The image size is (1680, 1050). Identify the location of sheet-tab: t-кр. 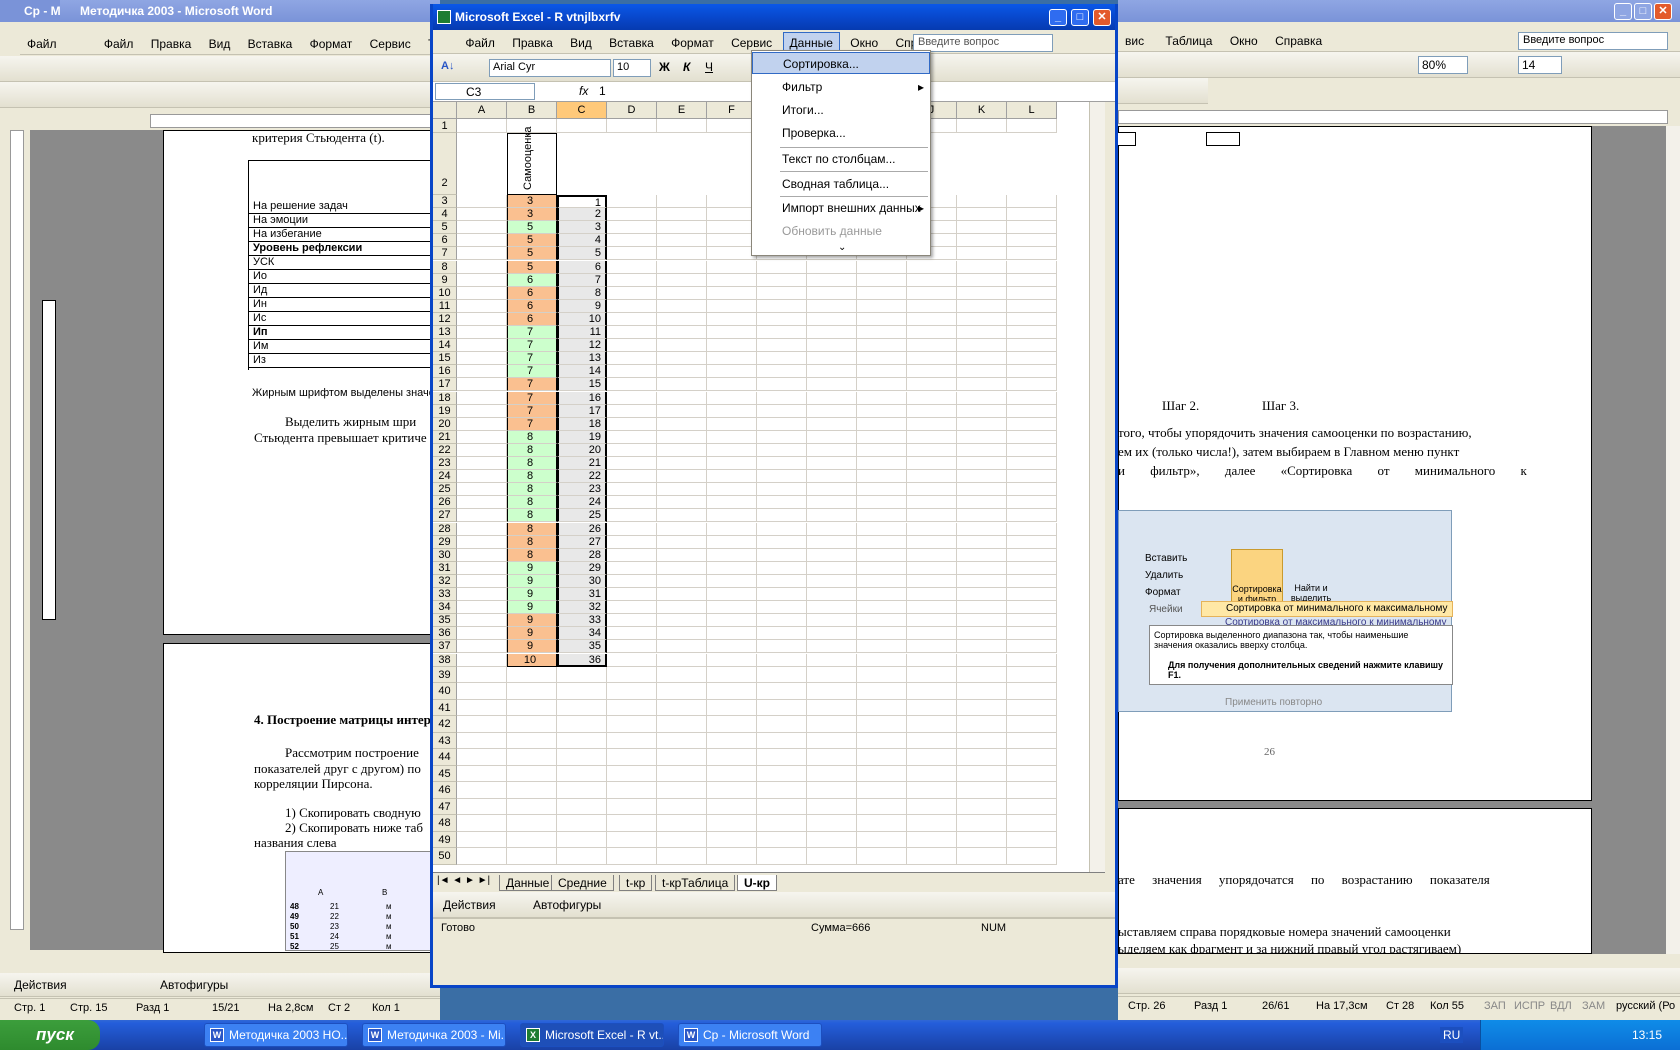
(636, 883).